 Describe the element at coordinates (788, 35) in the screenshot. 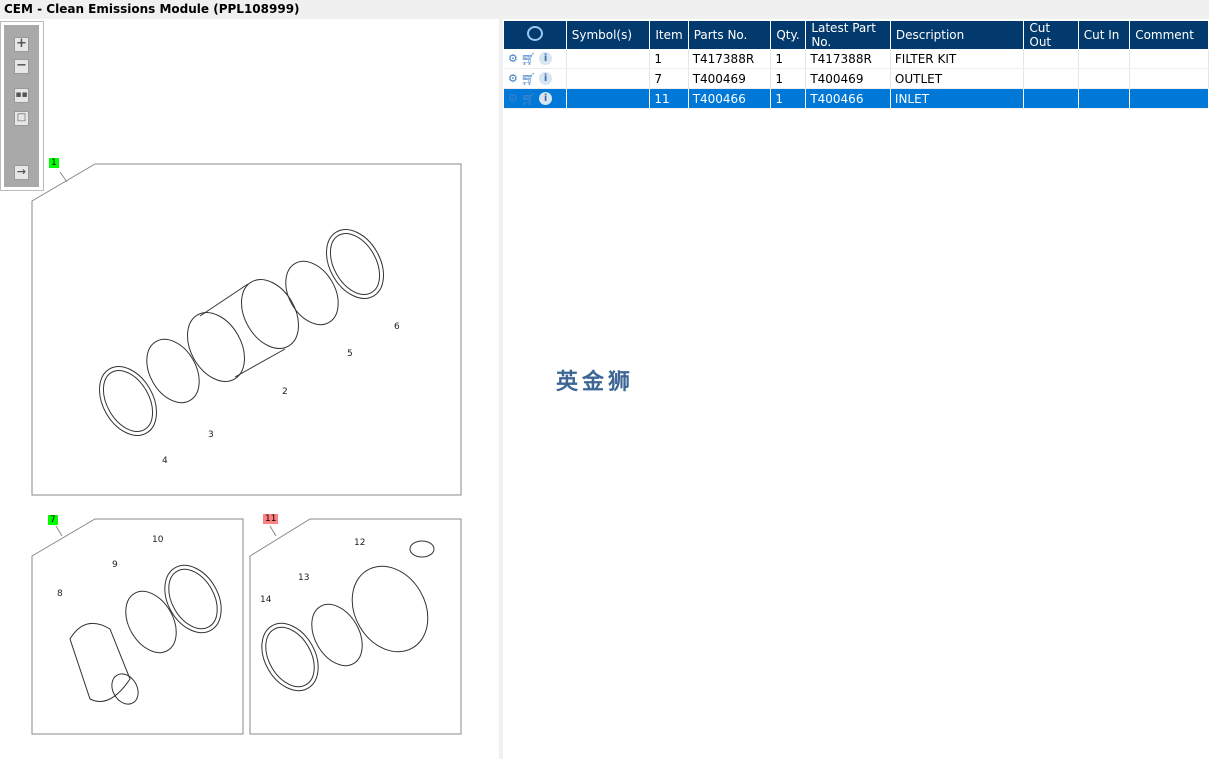

I see `column-qty: Qty.` at that location.